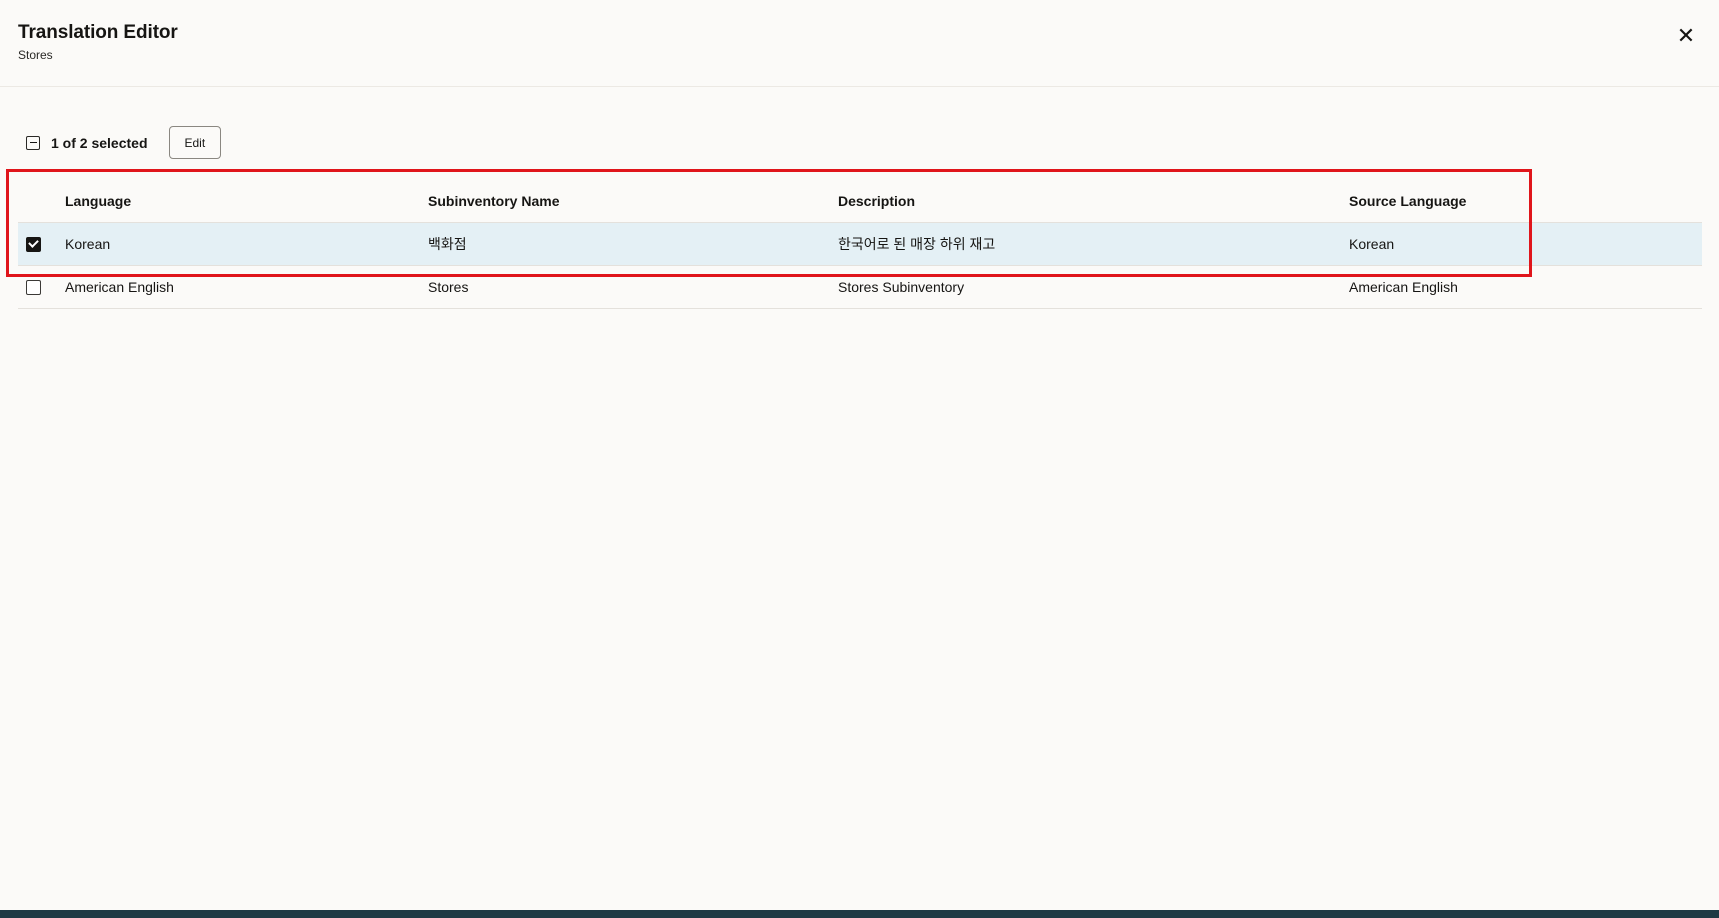 The image size is (1719, 918). I want to click on cell-language: Korean, so click(88, 244).